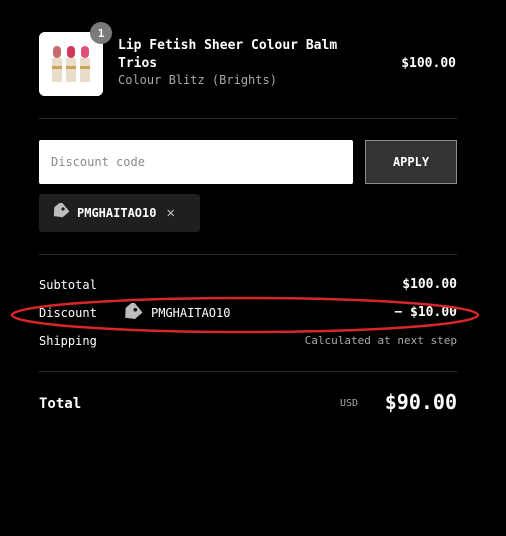  Describe the element at coordinates (68, 341) in the screenshot. I see `shipping-label: Shipping` at that location.